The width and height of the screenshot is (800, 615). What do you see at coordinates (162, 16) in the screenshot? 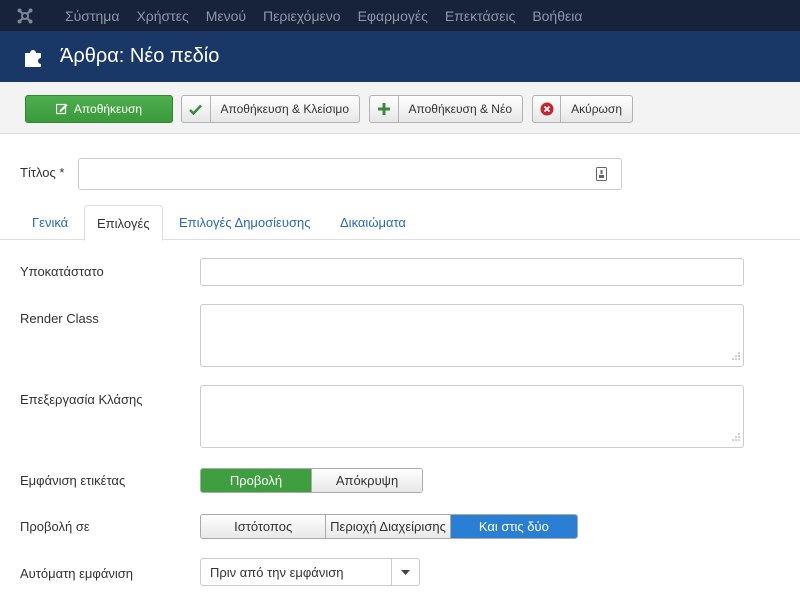
I see `menu-users: Χρήστες` at bounding box center [162, 16].